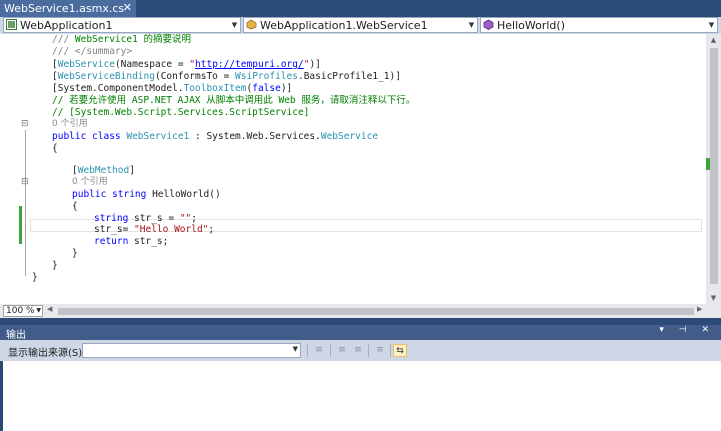  Describe the element at coordinates (713, 298) in the screenshot. I see `scroll-down-icon: ▼` at that location.